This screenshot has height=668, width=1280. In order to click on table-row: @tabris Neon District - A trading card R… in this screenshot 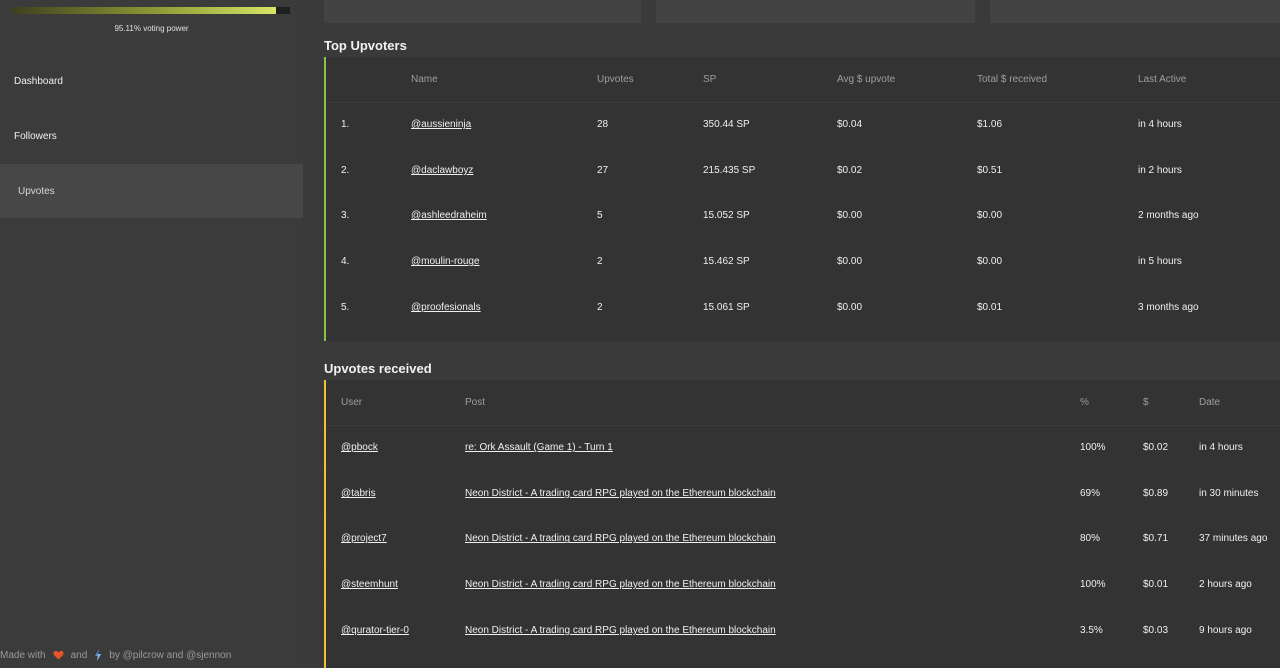, I will do `click(803, 493)`.